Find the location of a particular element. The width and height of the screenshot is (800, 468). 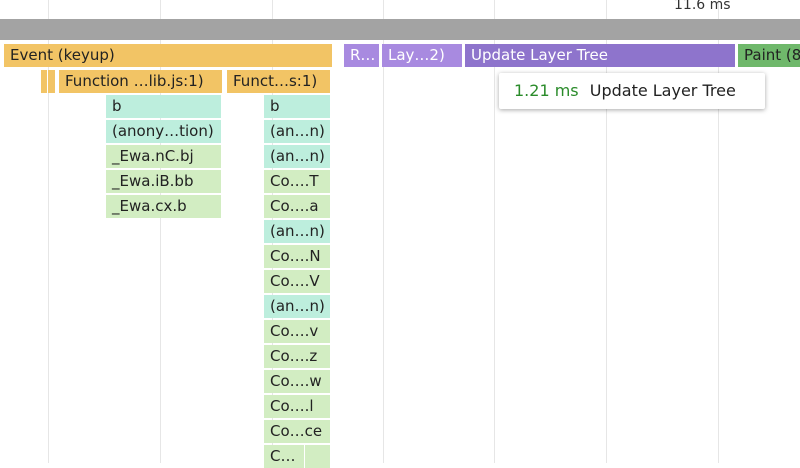

tooltip-event-name: Update Layer Tree is located at coordinates (662, 90).